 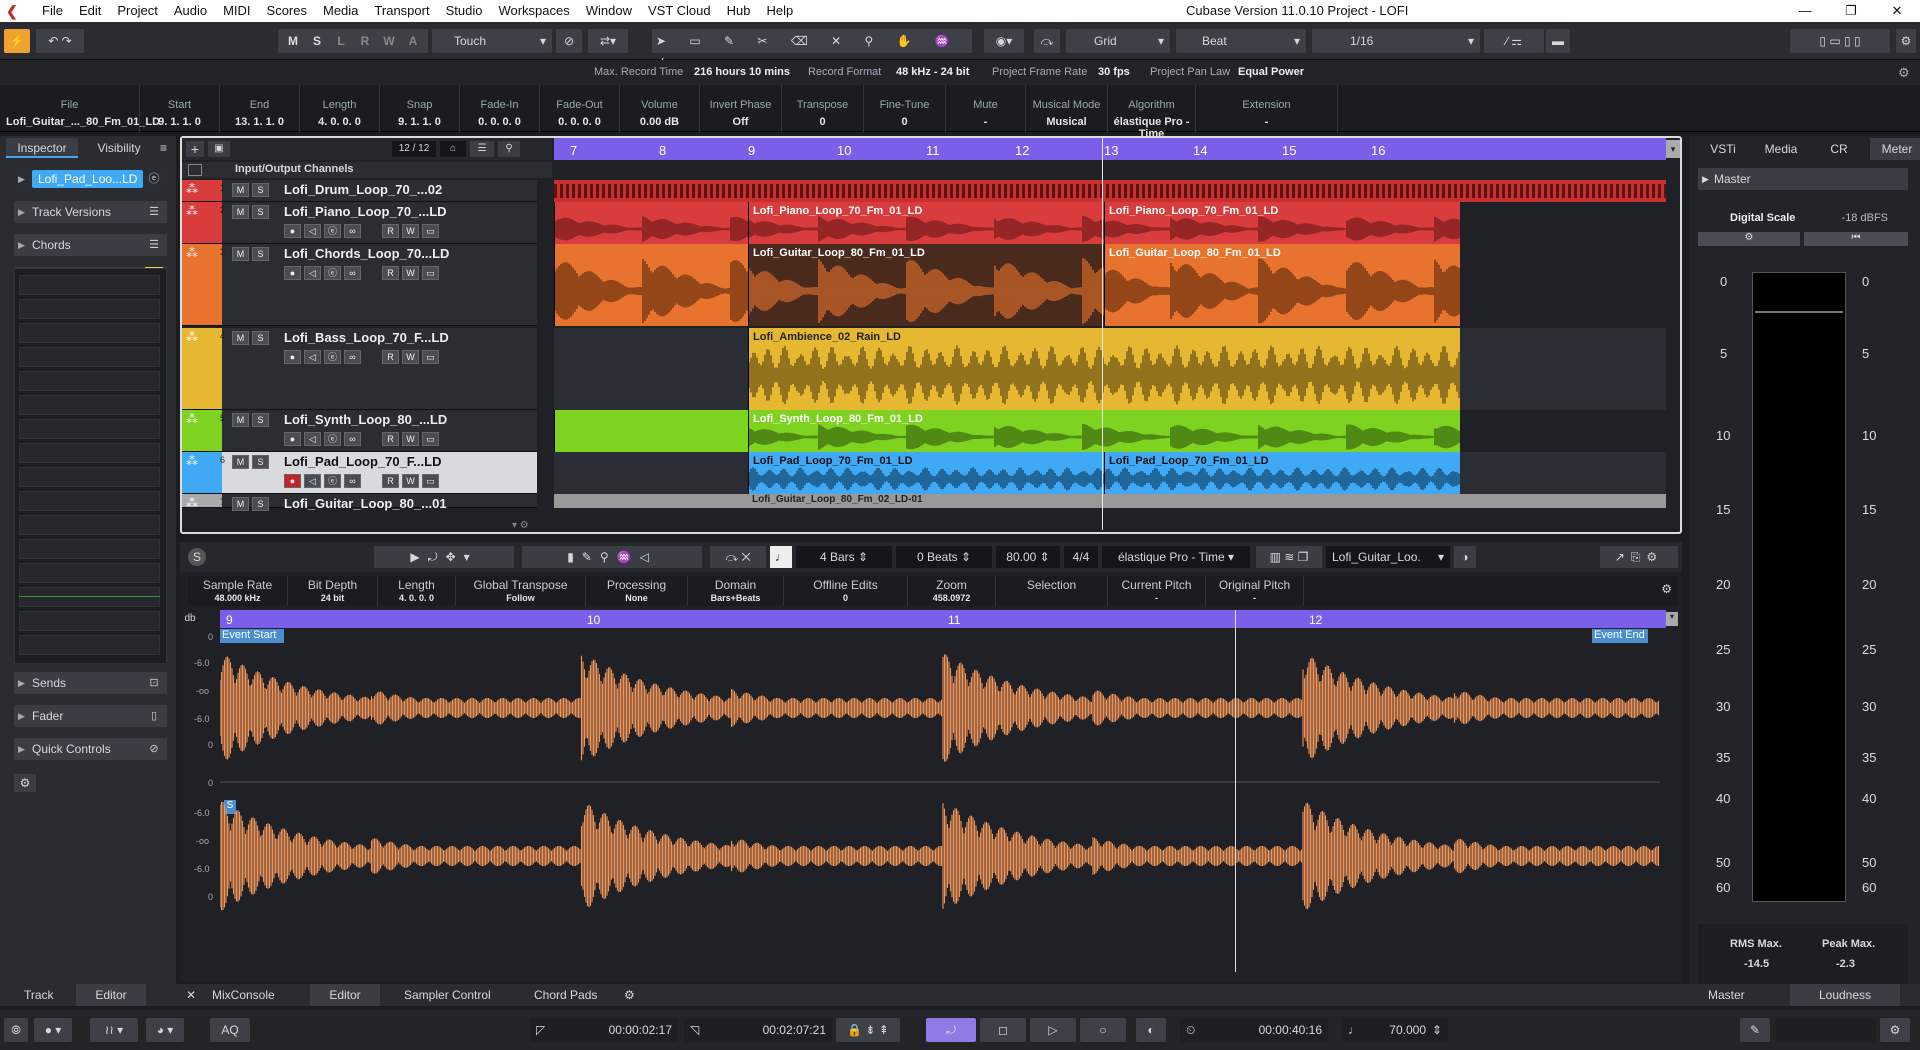 What do you see at coordinates (39, 995) in the screenshot?
I see `tab-track: Track` at bounding box center [39, 995].